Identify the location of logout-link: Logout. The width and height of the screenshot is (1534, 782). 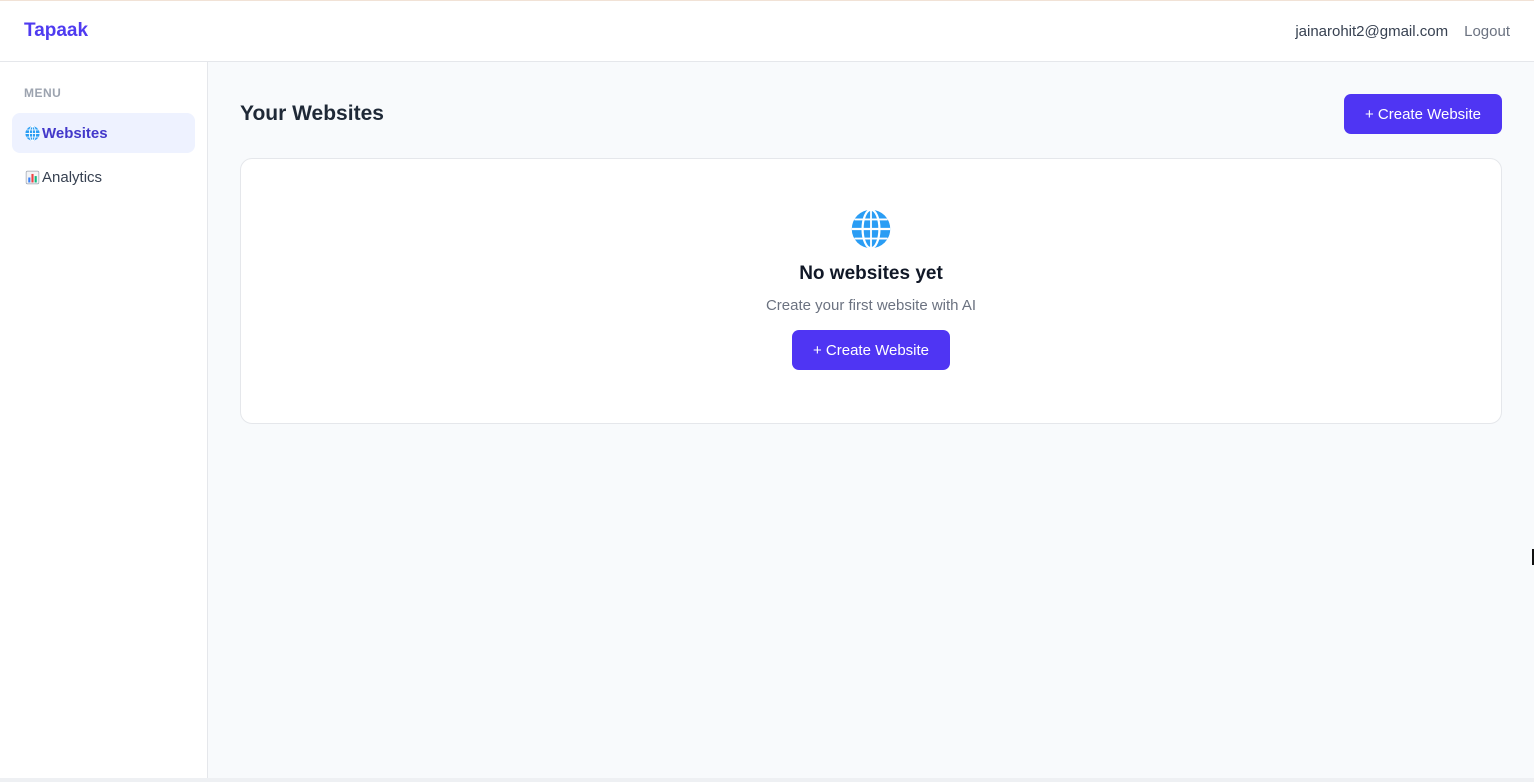
(1487, 31).